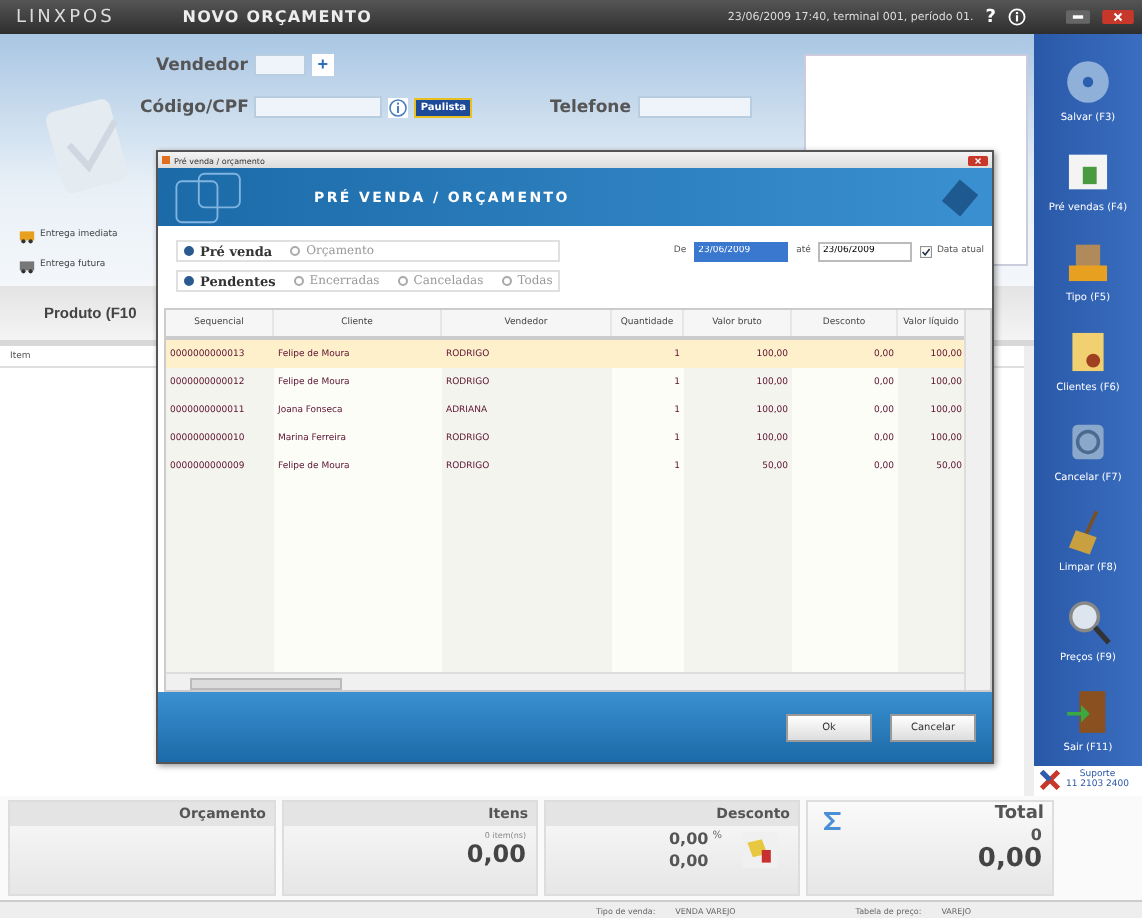  What do you see at coordinates (166, 160) in the screenshot?
I see `window-icon` at bounding box center [166, 160].